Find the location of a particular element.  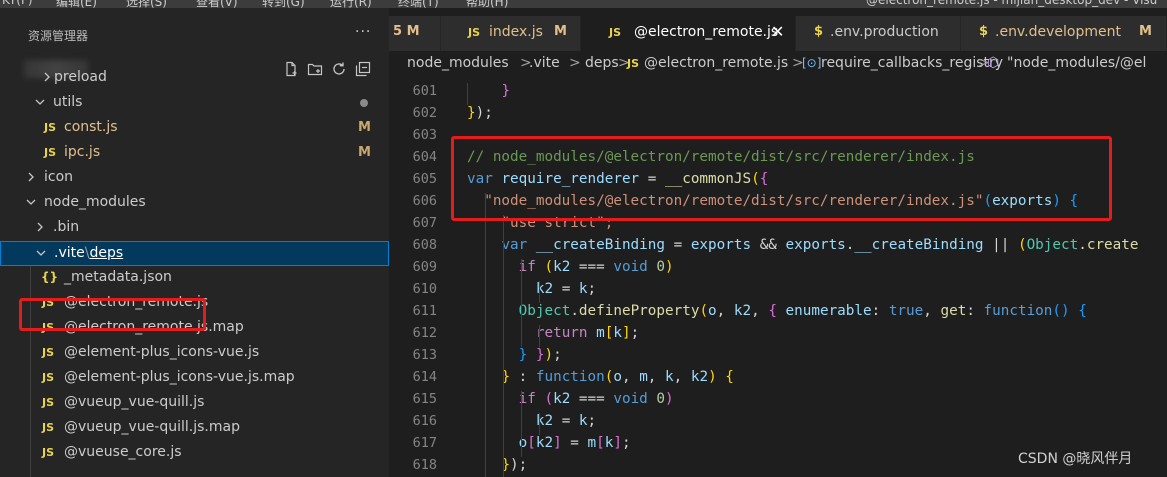

tab--electron-remote-js: JS @electron_remote.js ✕ is located at coordinates (688, 33).